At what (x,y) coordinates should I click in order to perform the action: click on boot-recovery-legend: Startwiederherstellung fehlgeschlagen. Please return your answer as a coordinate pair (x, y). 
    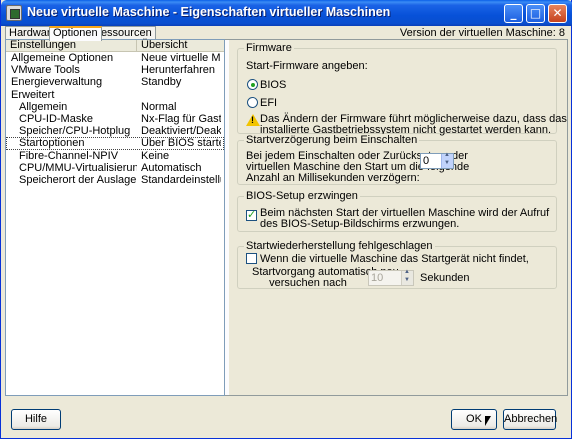
    Looking at the image, I should click on (339, 246).